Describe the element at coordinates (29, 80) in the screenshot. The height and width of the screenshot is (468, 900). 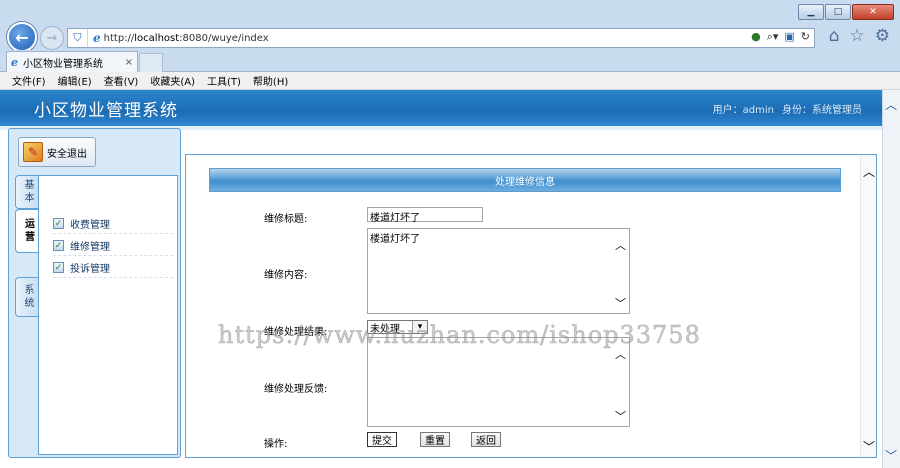
I see `menu-file: 文件(F)` at that location.